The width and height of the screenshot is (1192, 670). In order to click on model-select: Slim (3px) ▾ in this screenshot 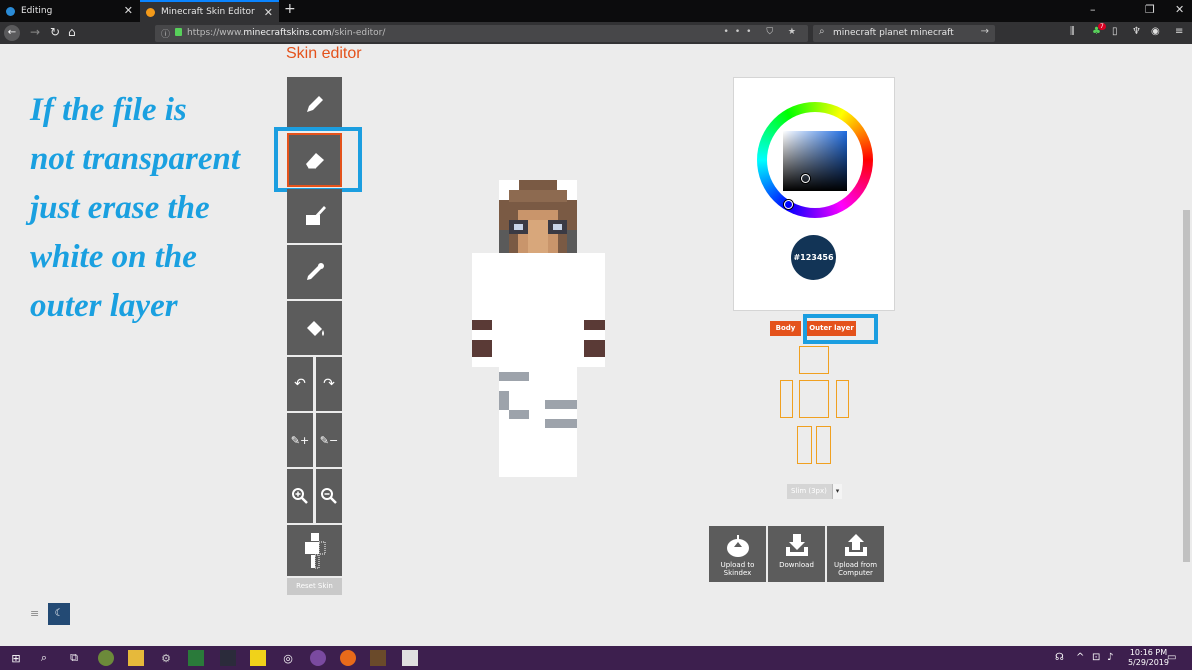, I will do `click(814, 491)`.